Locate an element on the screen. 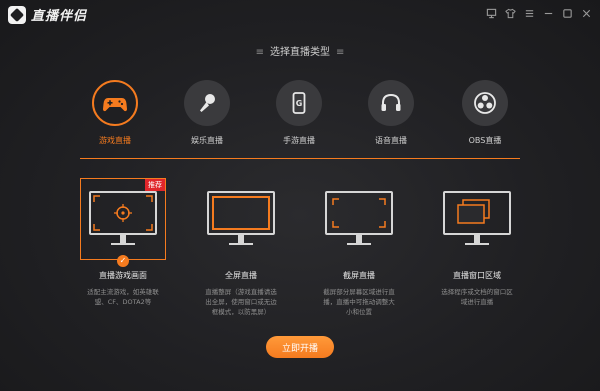  gamepad-icon is located at coordinates (115, 105).